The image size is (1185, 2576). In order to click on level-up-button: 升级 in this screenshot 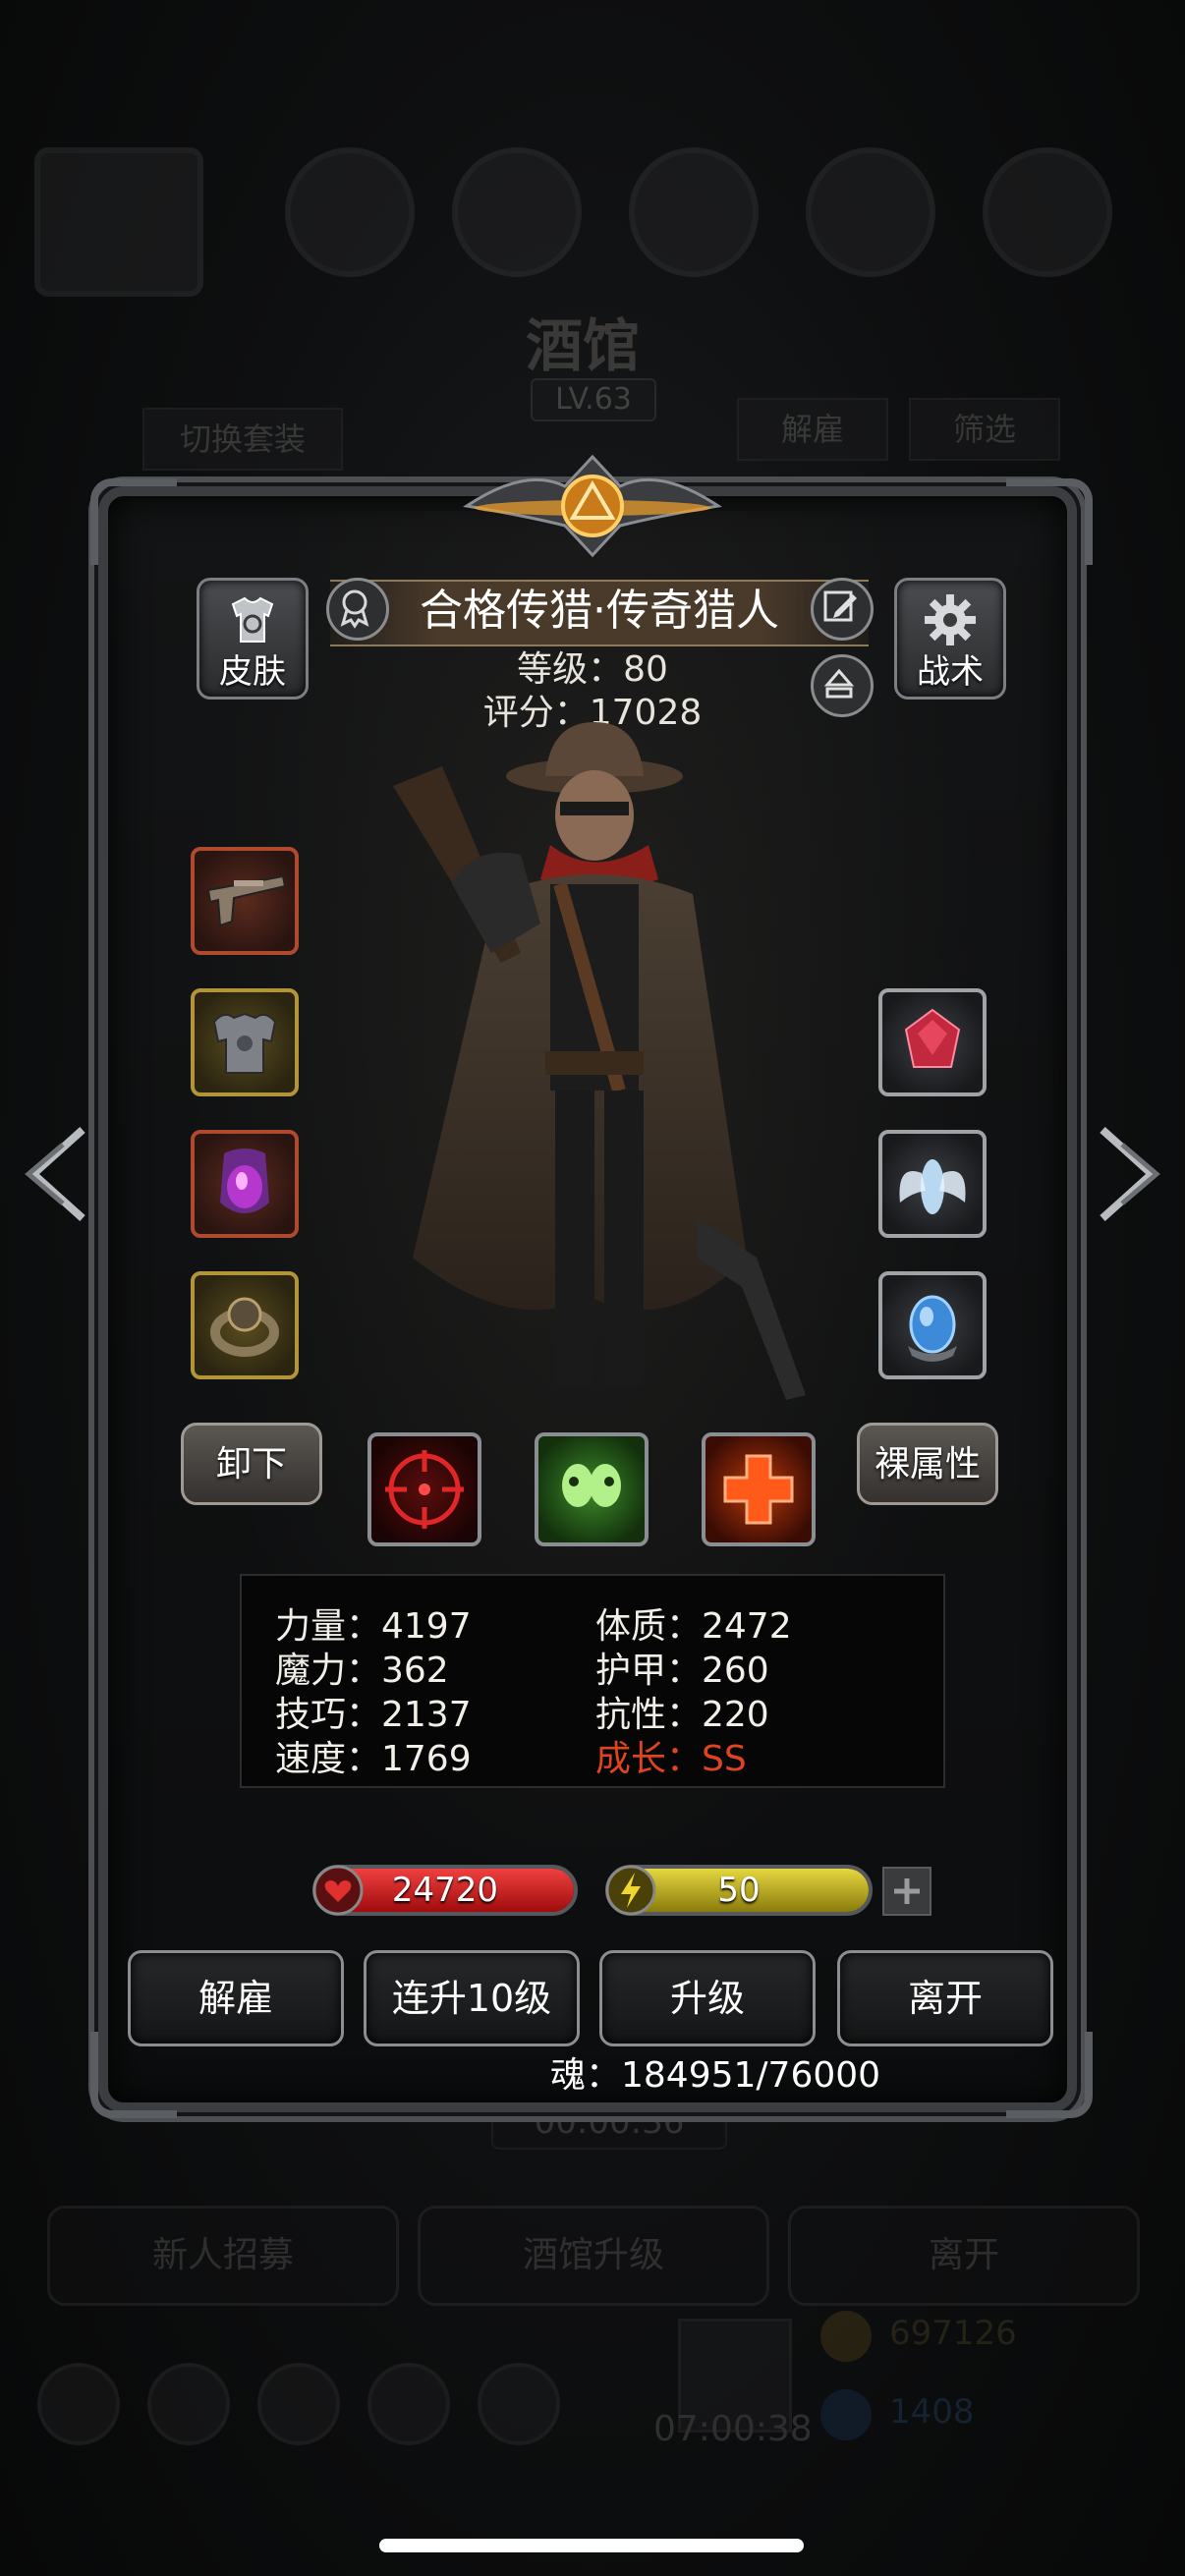, I will do `click(708, 1998)`.